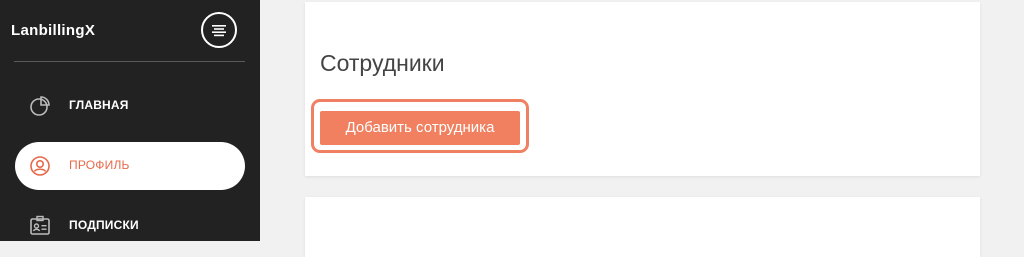 This screenshot has height=257, width=1024. Describe the element at coordinates (104, 225) in the screenshot. I see `sidebar-item-label: ПОДПИСКИ` at that location.